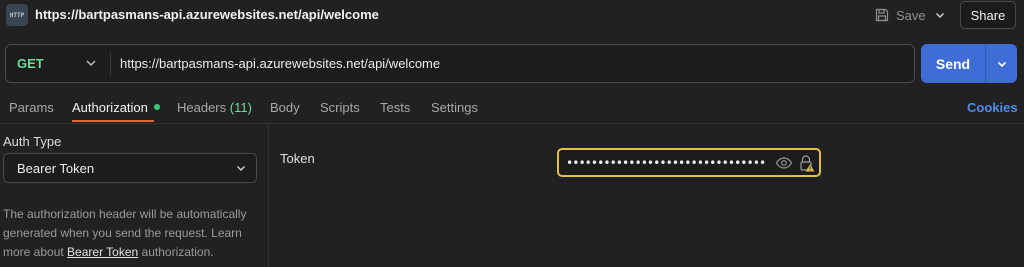 This screenshot has height=267, width=1024. Describe the element at coordinates (807, 163) in the screenshot. I see `lock-warning-icon` at that location.